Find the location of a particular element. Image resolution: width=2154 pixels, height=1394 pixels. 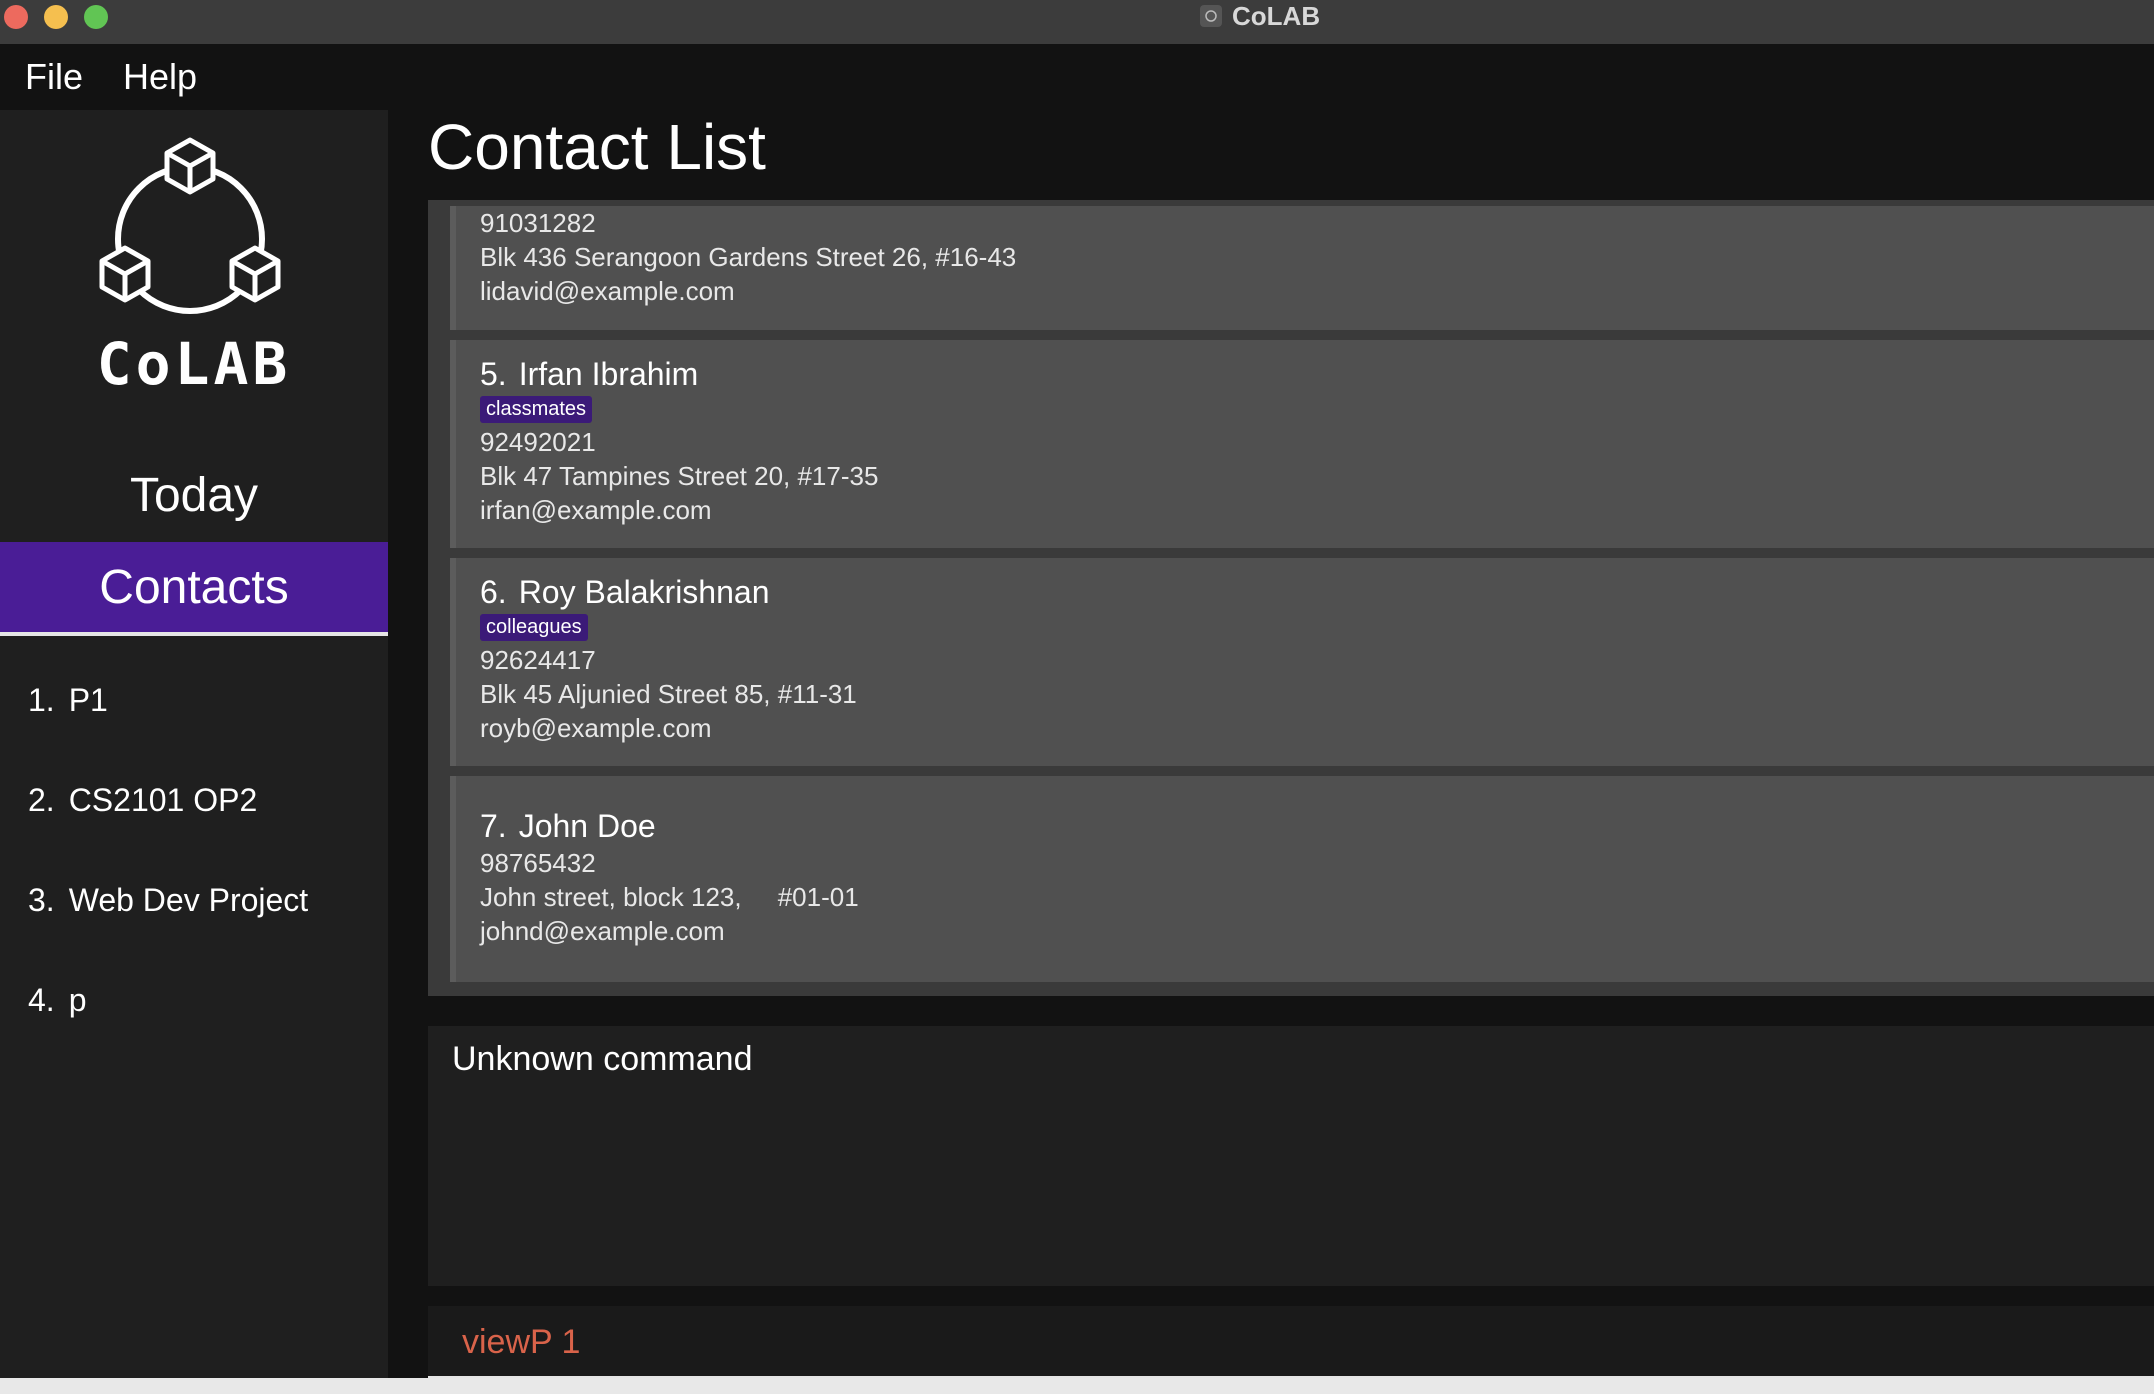

contact-tag: classmates is located at coordinates (536, 409).